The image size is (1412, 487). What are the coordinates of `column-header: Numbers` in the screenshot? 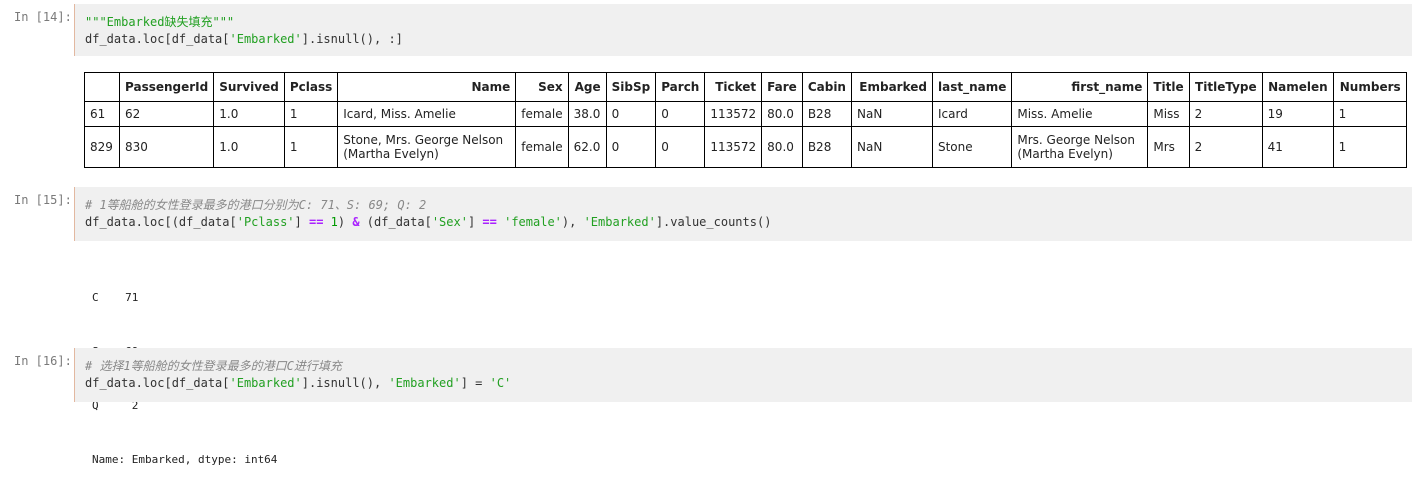 It's located at (1369, 87).